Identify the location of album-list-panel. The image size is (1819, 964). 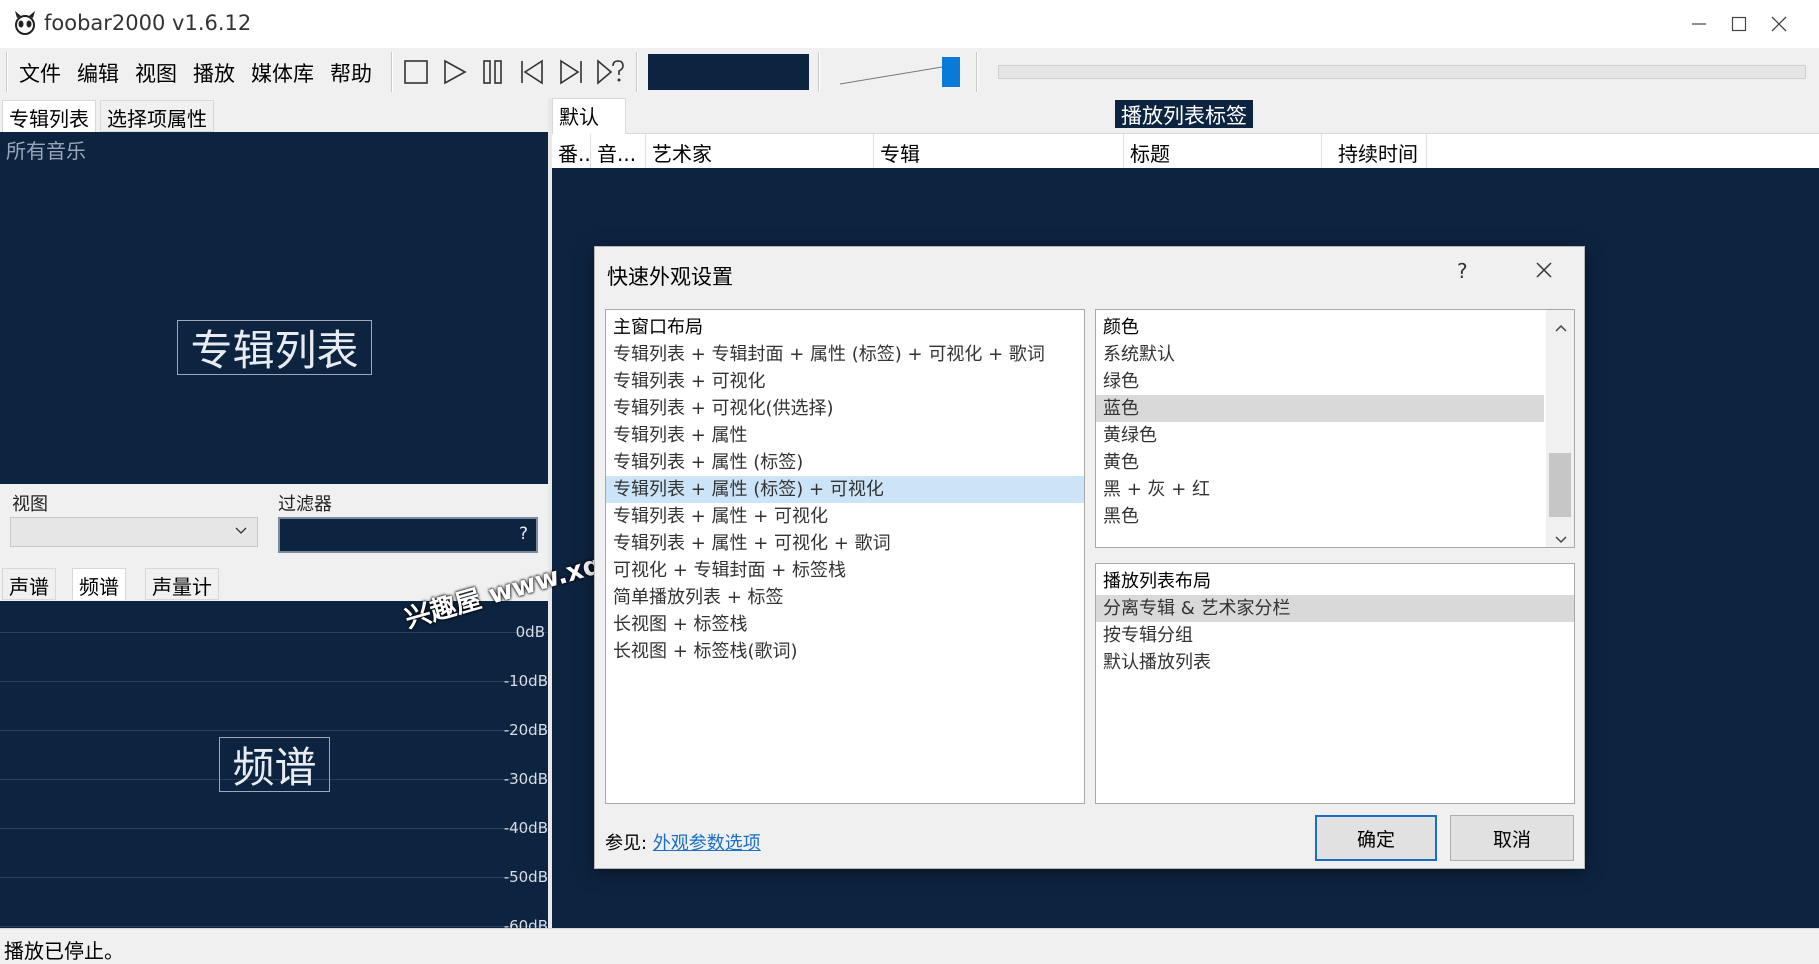
(274, 308).